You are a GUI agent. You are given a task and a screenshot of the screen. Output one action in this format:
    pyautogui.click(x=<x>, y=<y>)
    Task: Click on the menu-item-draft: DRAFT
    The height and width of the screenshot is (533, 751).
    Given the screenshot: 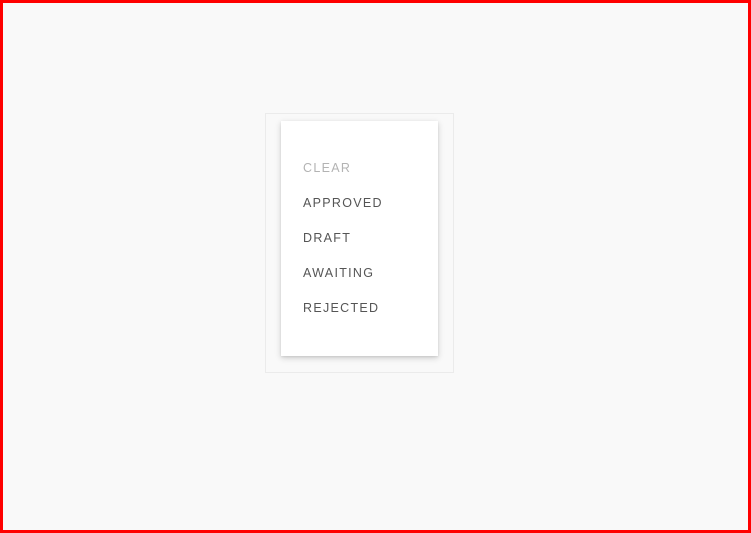 What is the action you would take?
    pyautogui.click(x=359, y=238)
    